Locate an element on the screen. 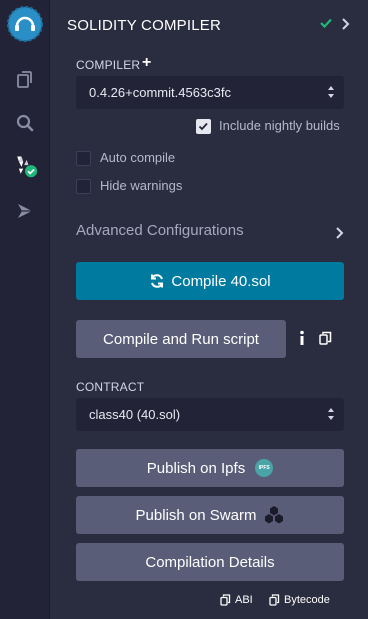 Image resolution: width=368 pixels, height=619 pixels. compilation-details-label: Compilation Details is located at coordinates (210, 562).